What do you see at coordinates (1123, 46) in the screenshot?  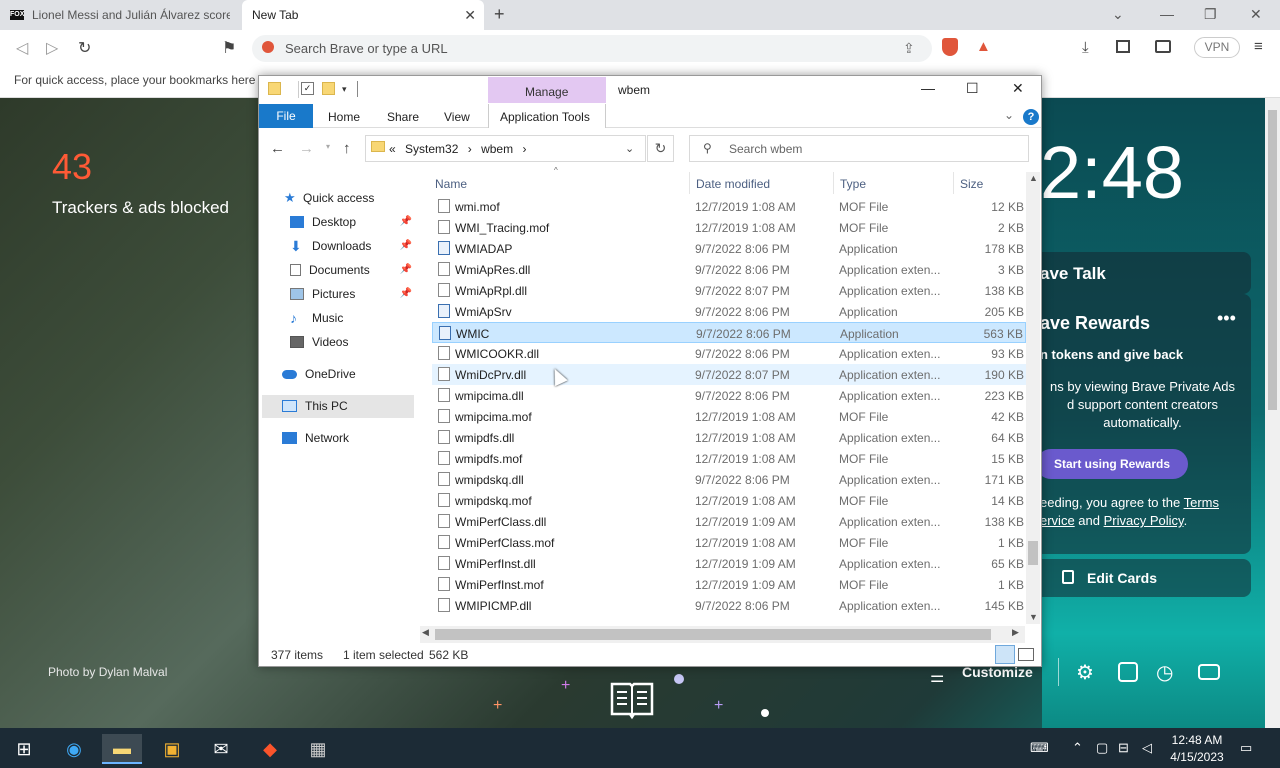 I see `sidebar-icon` at bounding box center [1123, 46].